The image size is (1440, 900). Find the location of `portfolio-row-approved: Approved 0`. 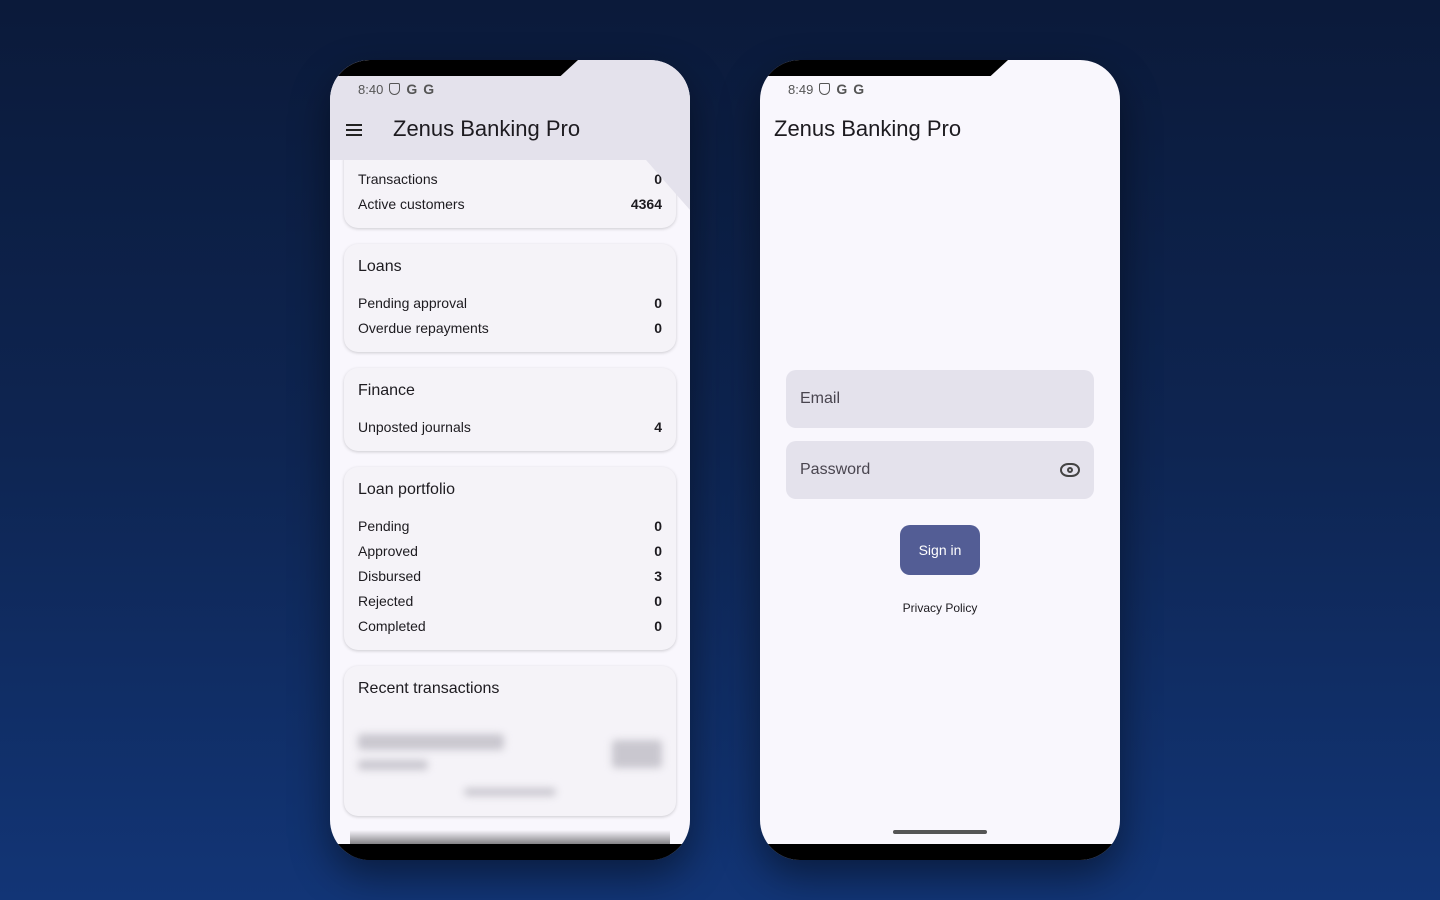

portfolio-row-approved: Approved 0 is located at coordinates (510, 550).